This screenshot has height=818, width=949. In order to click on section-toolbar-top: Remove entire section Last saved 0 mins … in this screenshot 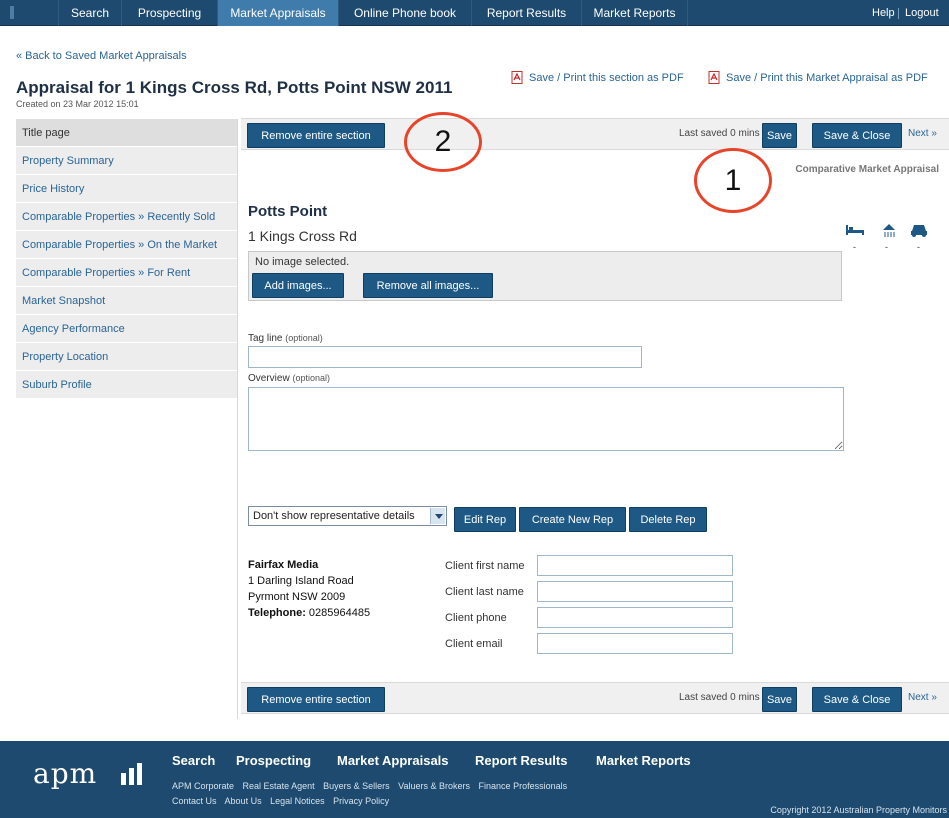, I will do `click(595, 134)`.